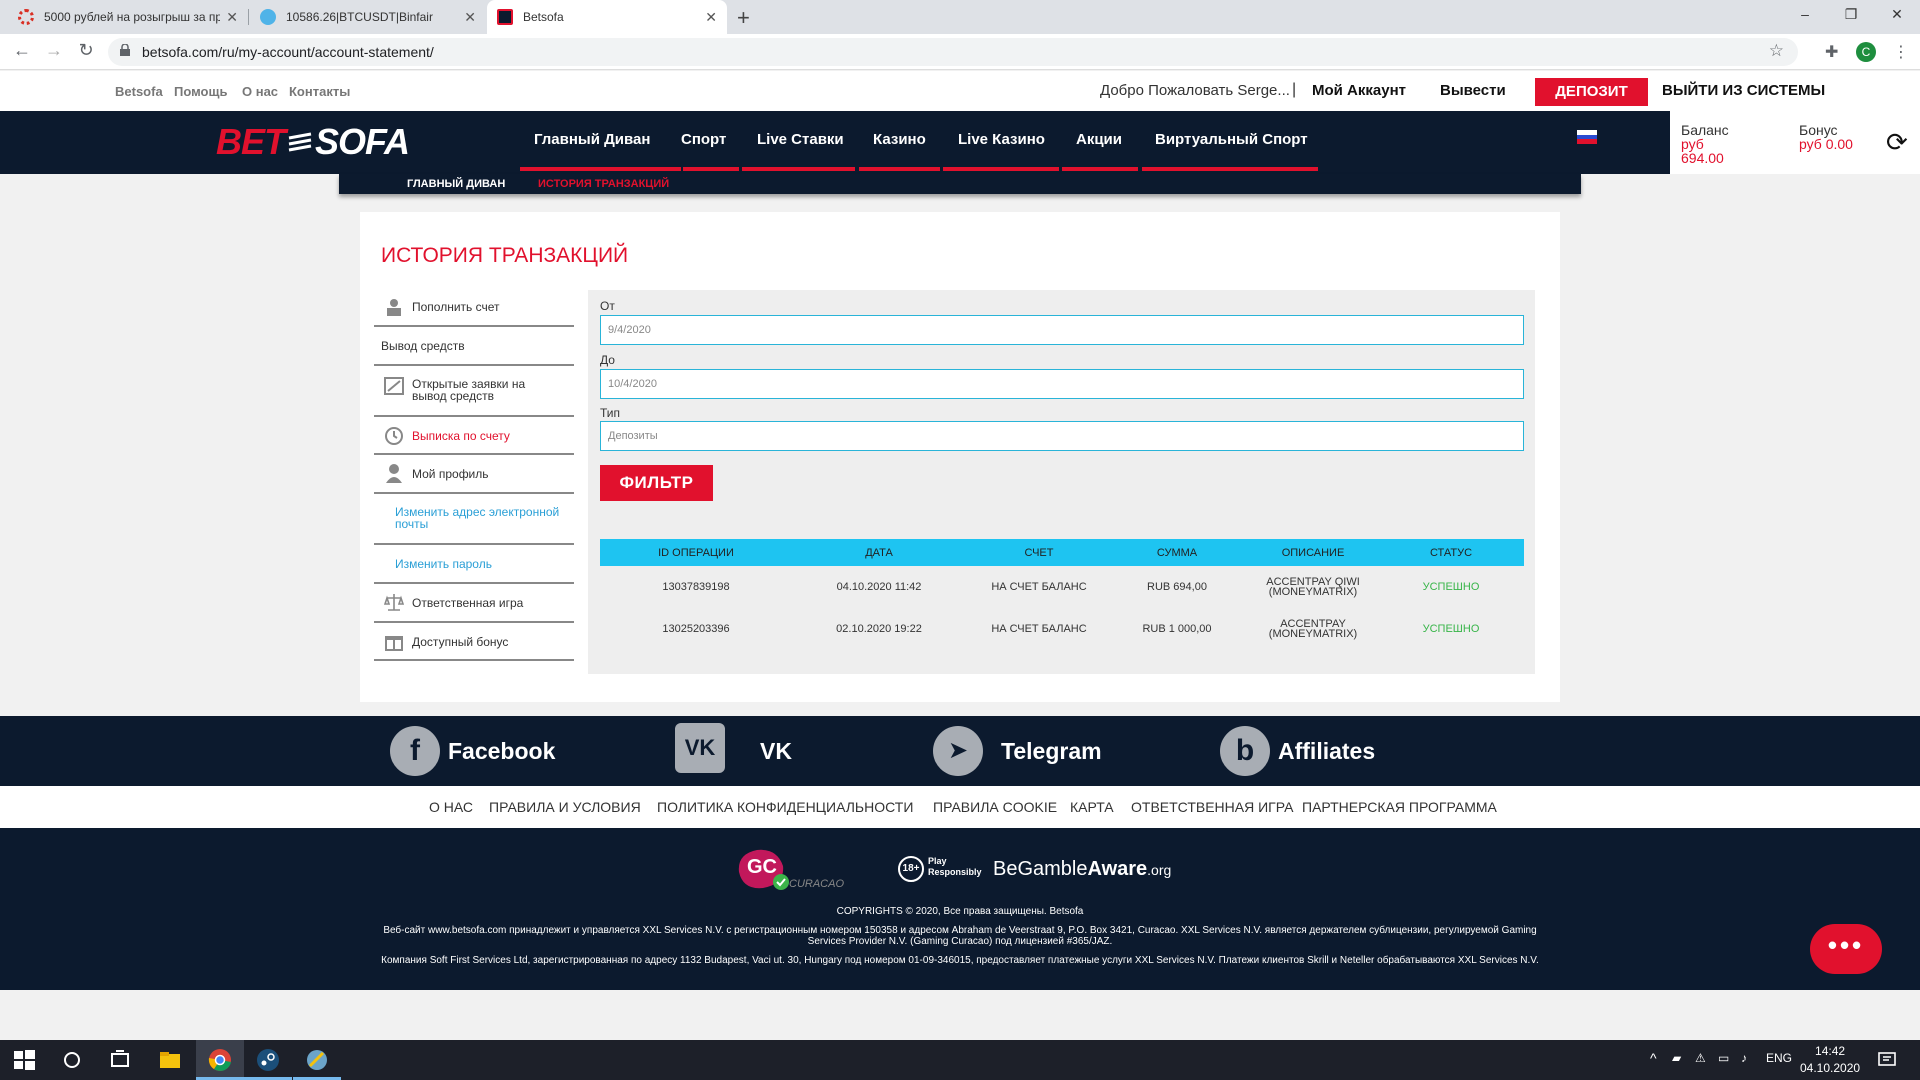 Image resolution: width=1920 pixels, height=1080 pixels. I want to click on sidebar-item-label: Выписка по счету, so click(461, 436).